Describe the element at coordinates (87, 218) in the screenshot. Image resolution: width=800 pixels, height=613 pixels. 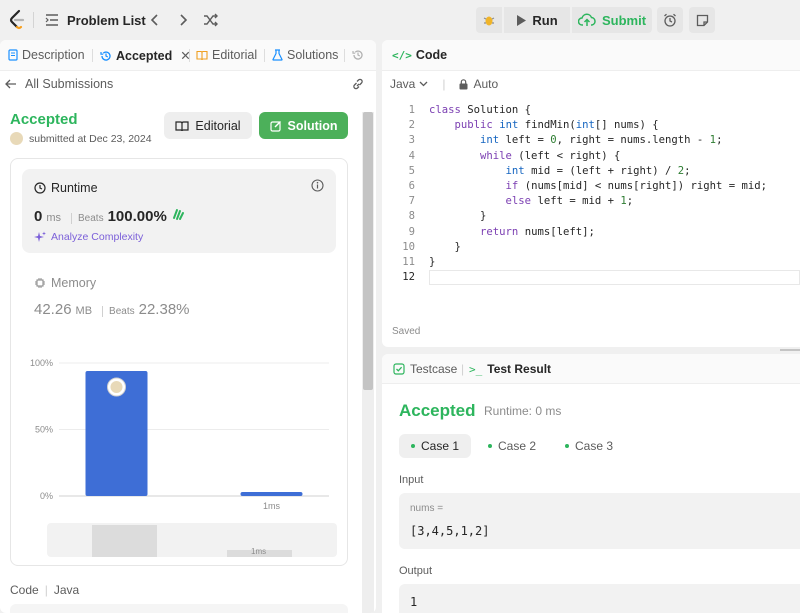
I see `beats-label: Beats` at that location.